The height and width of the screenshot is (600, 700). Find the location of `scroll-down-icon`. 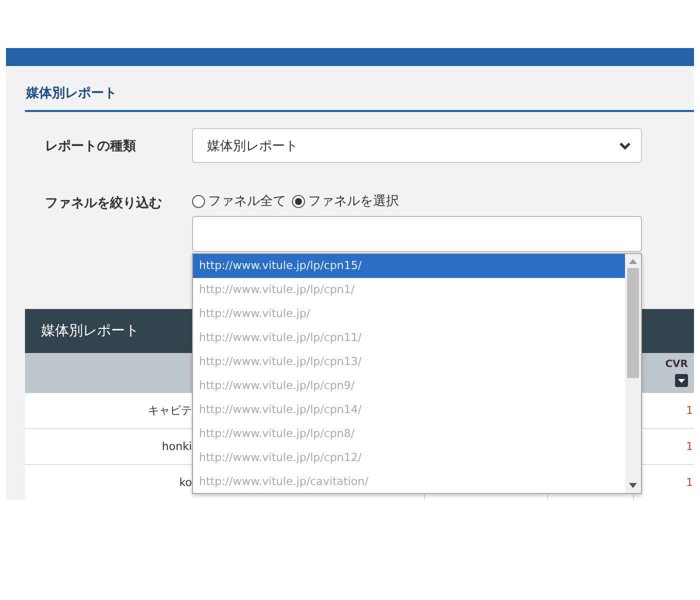

scroll-down-icon is located at coordinates (633, 486).